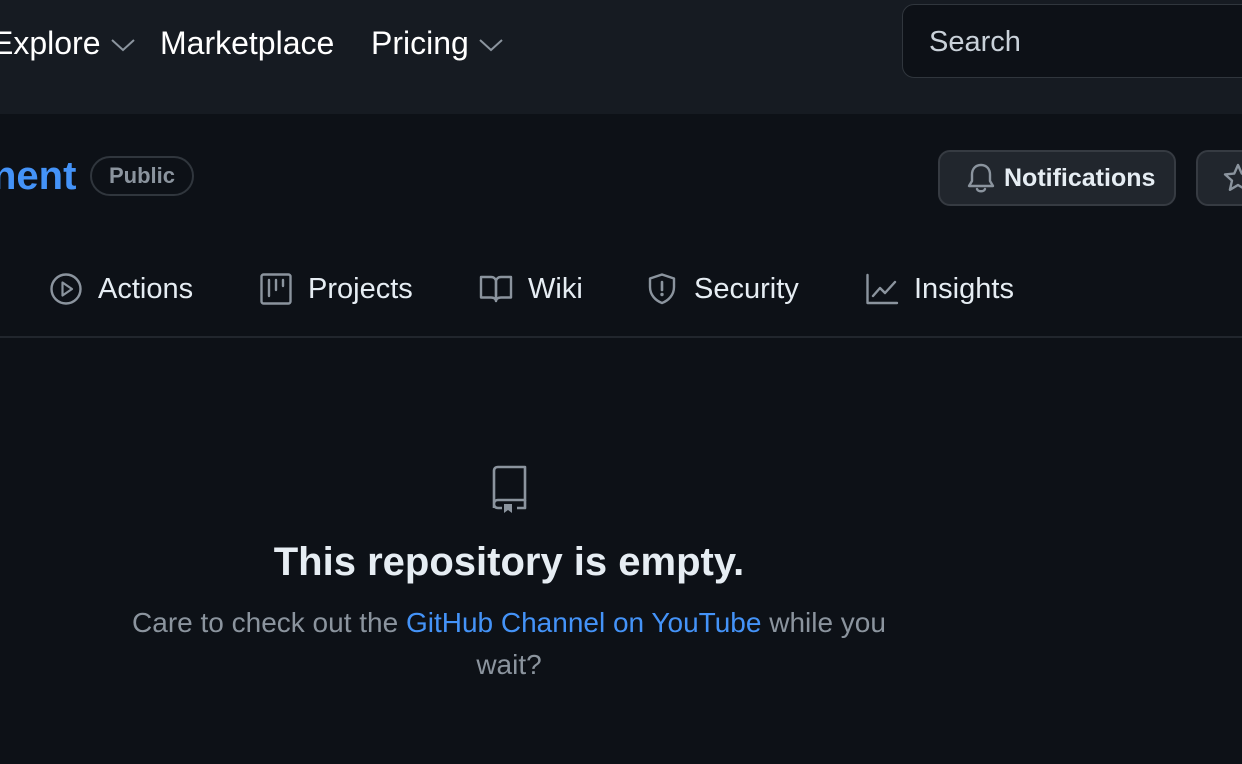 Image resolution: width=1242 pixels, height=764 pixels. What do you see at coordinates (276, 289) in the screenshot?
I see `project-icon` at bounding box center [276, 289].